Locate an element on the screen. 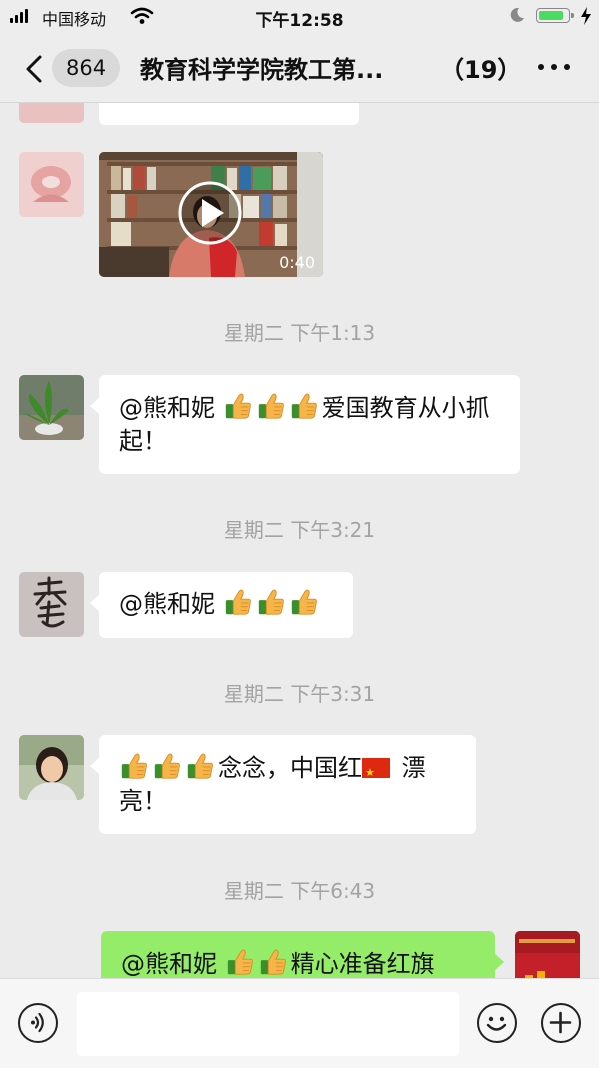 Image resolution: width=599 pixels, height=1068 pixels. message-text: 精心准备红旗 is located at coordinates (362, 964).